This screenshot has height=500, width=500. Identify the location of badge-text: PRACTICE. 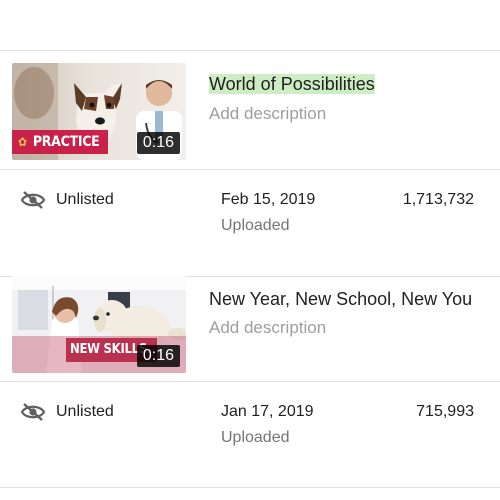
(66, 142).